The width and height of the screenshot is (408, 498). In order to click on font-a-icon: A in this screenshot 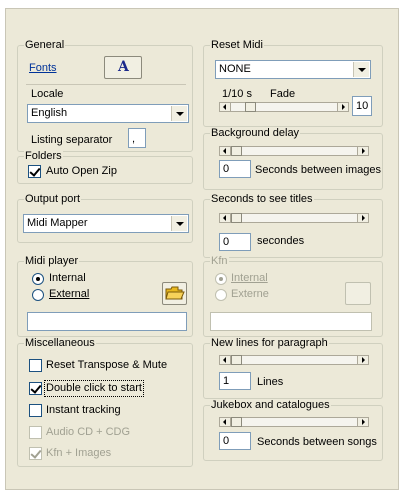, I will do `click(123, 67)`.